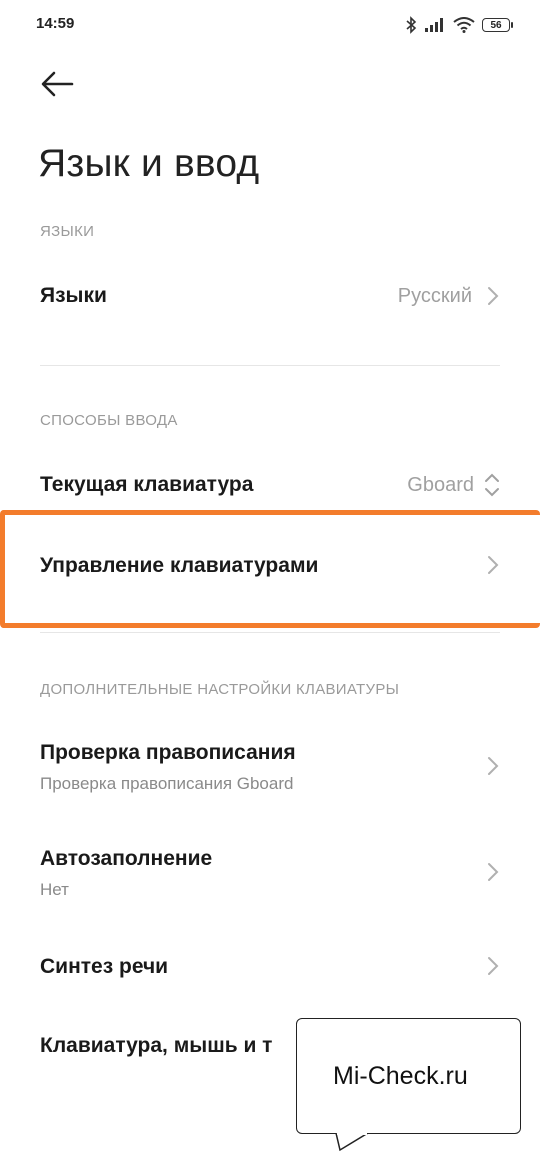  What do you see at coordinates (400, 1076) in the screenshot?
I see `watermark-text: Mi-Check.ru` at bounding box center [400, 1076].